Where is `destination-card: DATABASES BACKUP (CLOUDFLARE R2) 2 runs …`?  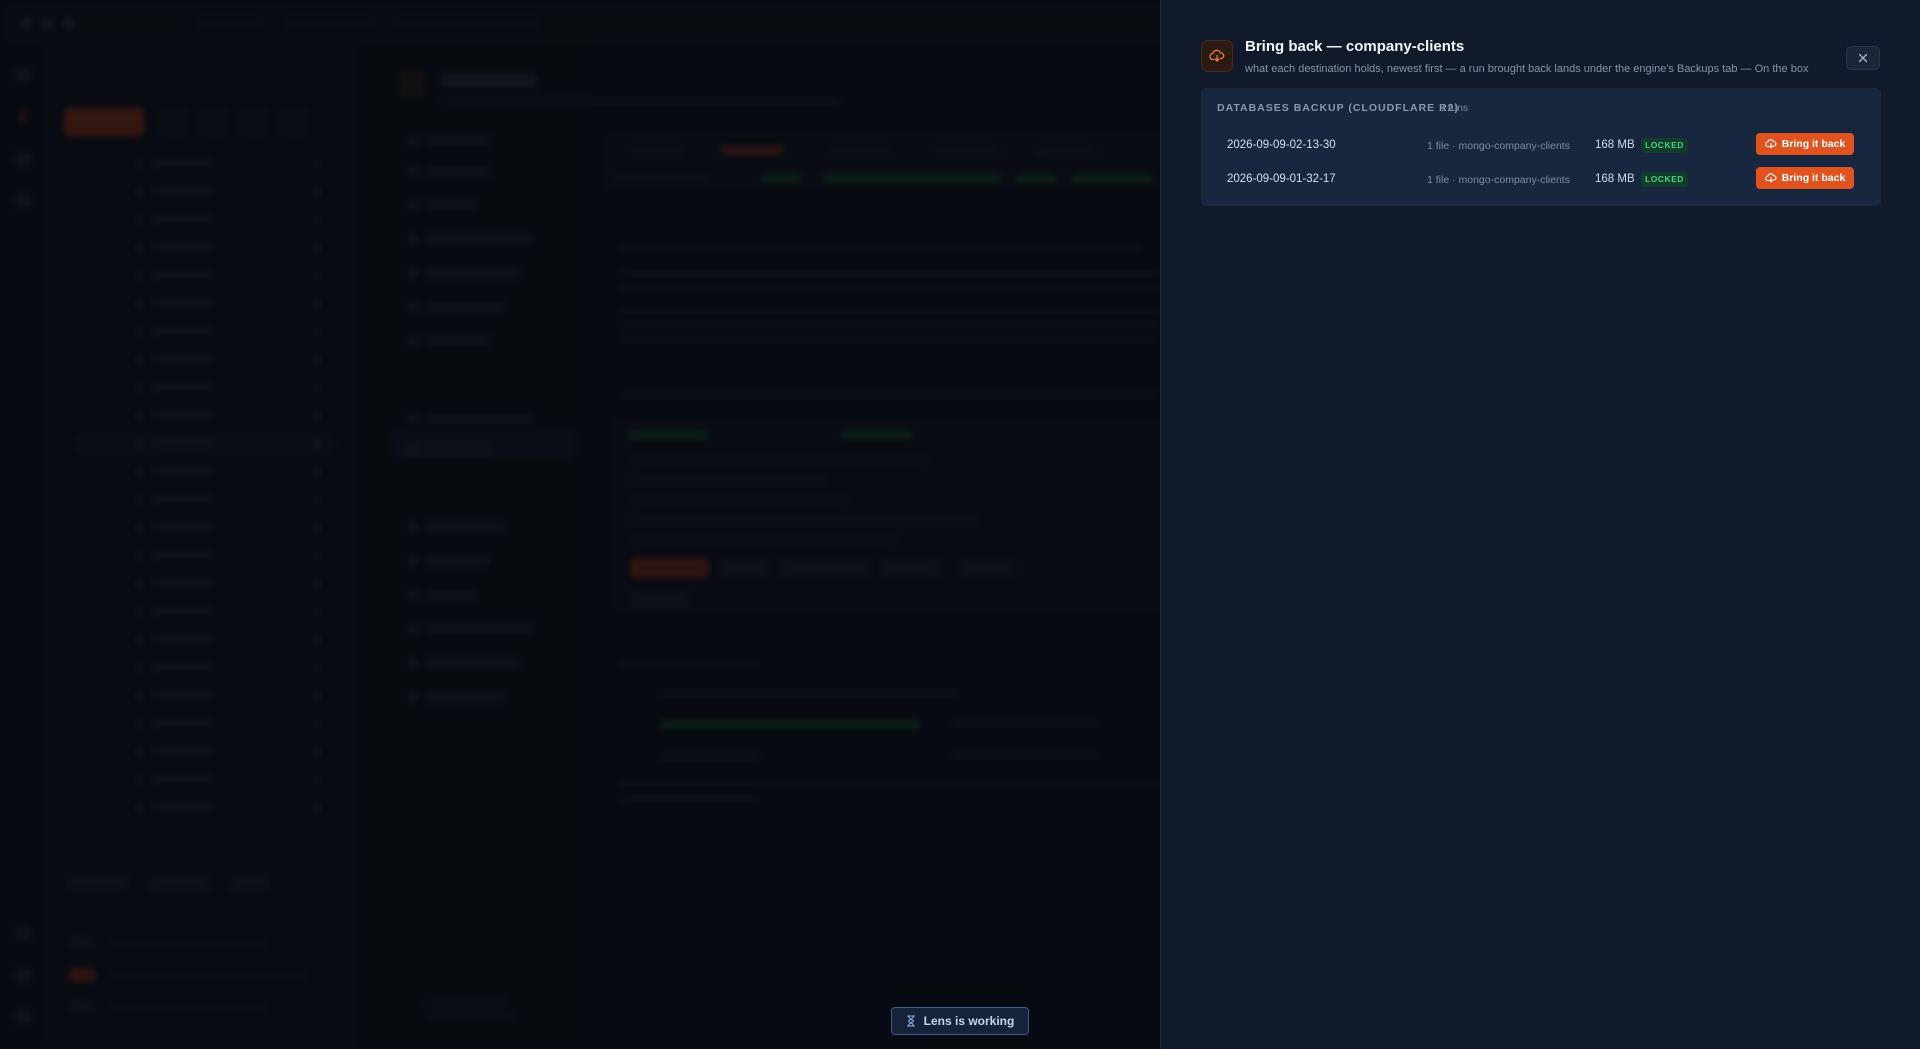
destination-card: DATABASES BACKUP (CLOUDFLARE R2) 2 runs … is located at coordinates (1541, 147).